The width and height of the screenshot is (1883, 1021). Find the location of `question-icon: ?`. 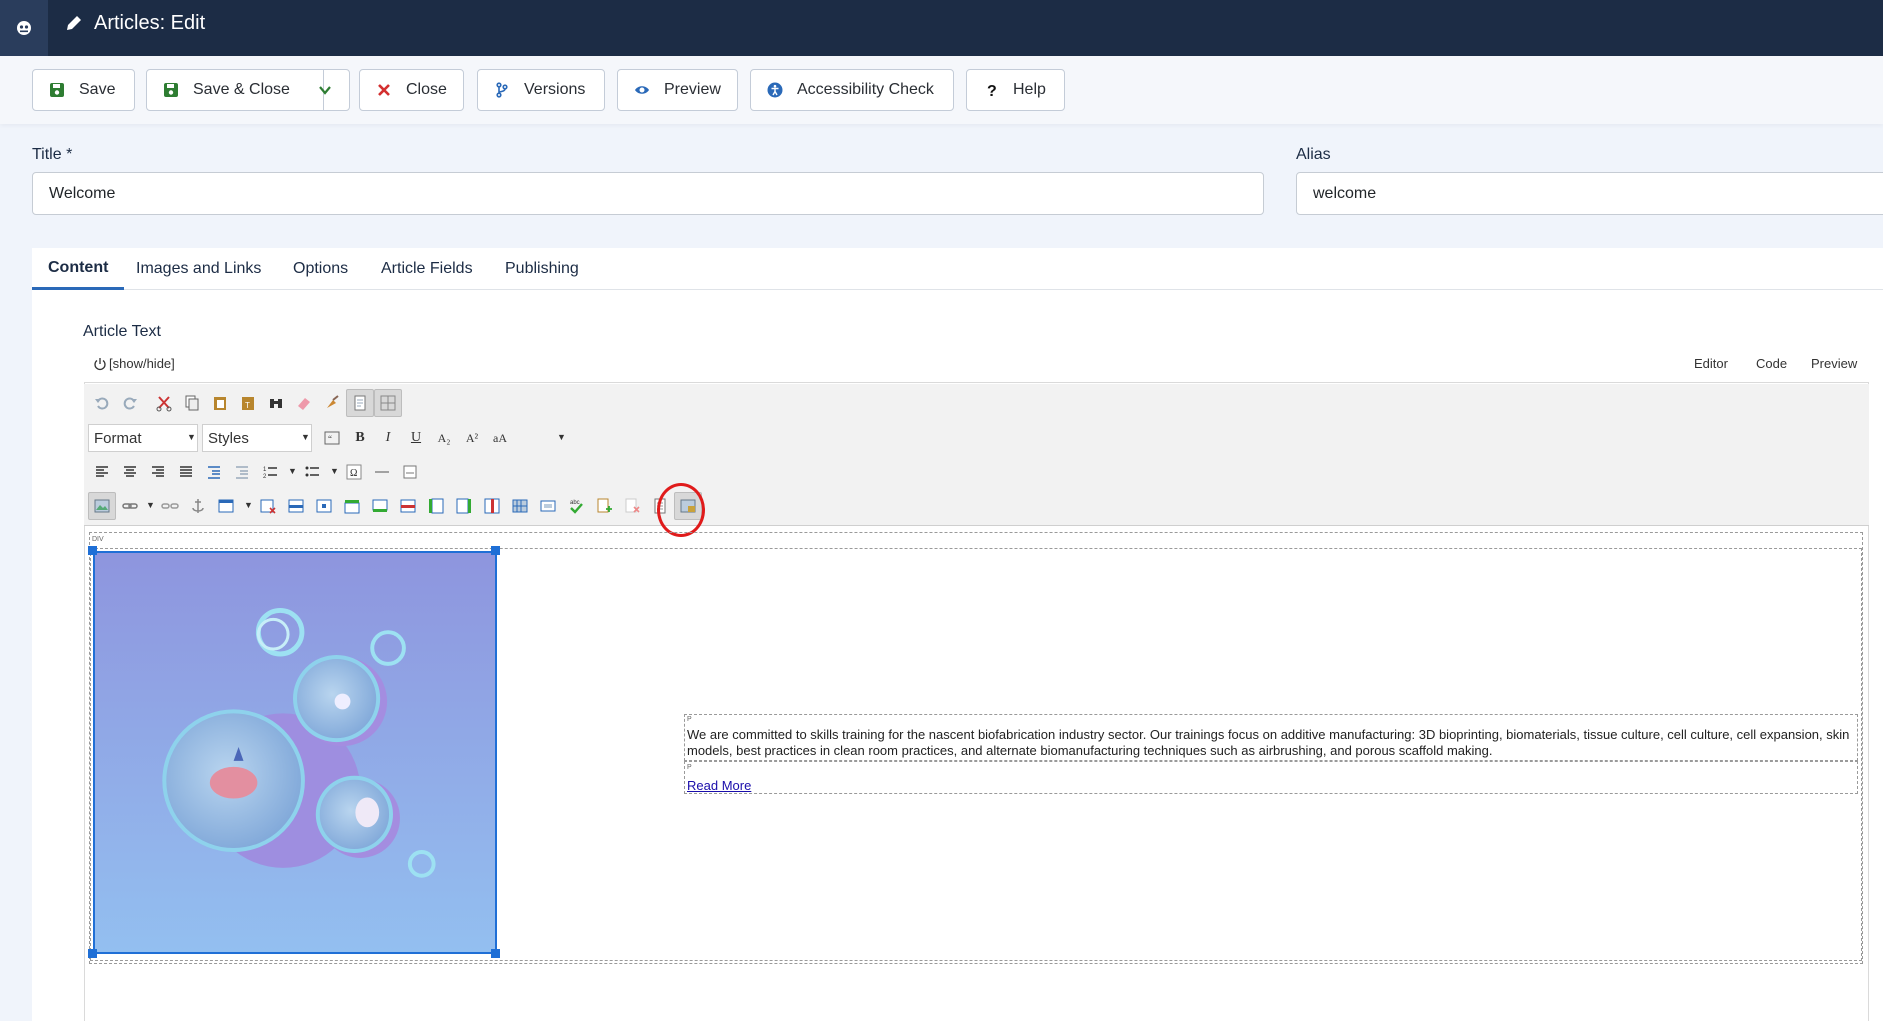

question-icon: ? is located at coordinates (992, 90).